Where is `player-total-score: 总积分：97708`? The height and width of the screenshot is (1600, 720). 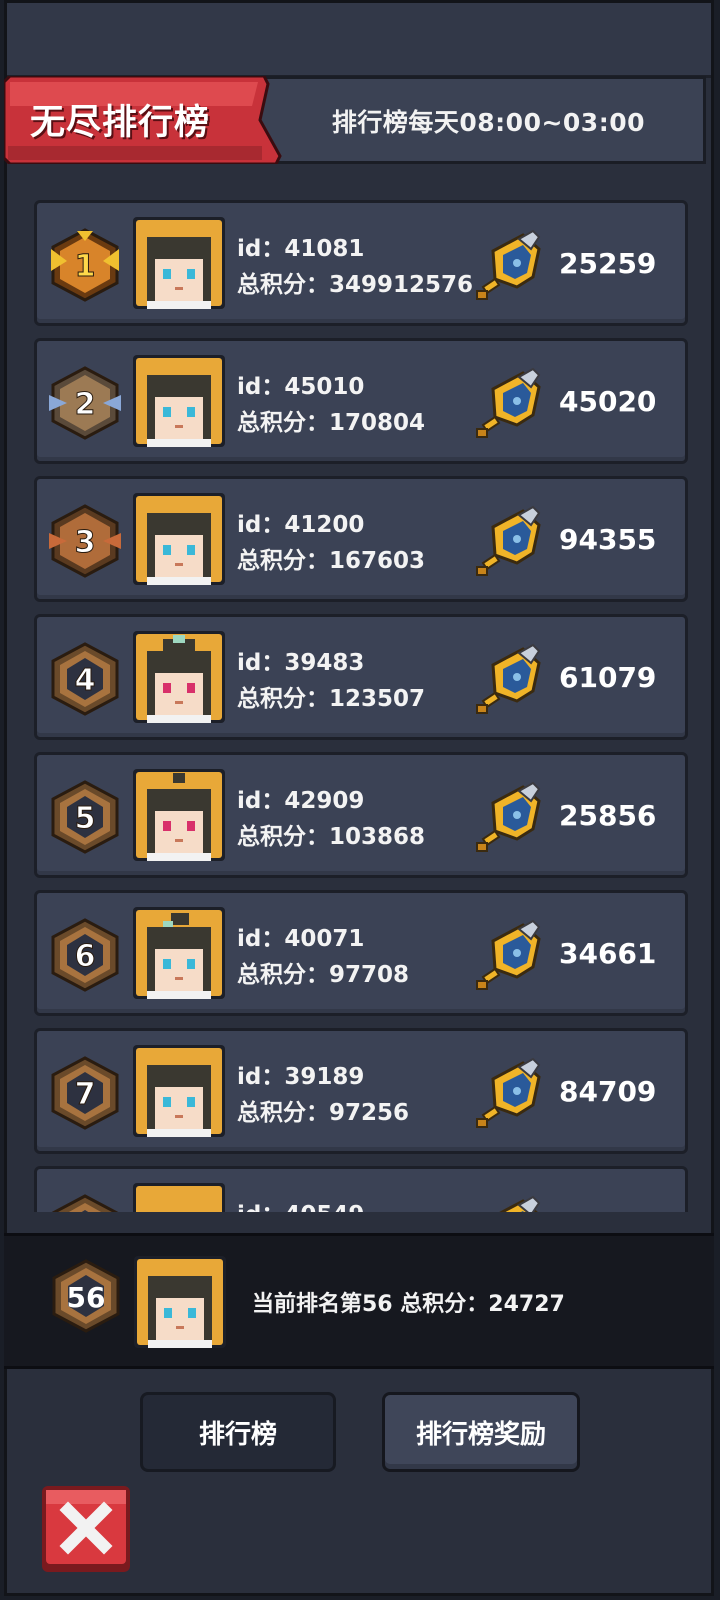 player-total-score: 总积分：97708 is located at coordinates (323, 975).